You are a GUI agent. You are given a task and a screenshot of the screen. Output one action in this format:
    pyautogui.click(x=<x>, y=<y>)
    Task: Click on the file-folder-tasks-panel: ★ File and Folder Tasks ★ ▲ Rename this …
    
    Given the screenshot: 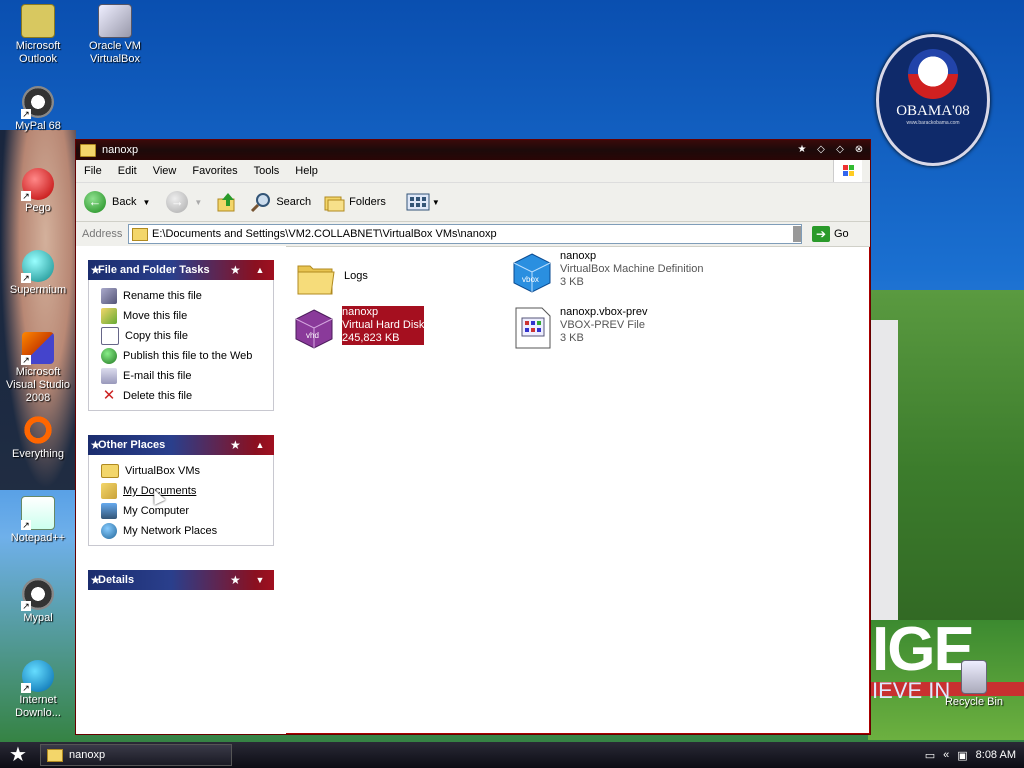 What is the action you would take?
    pyautogui.click(x=181, y=335)
    